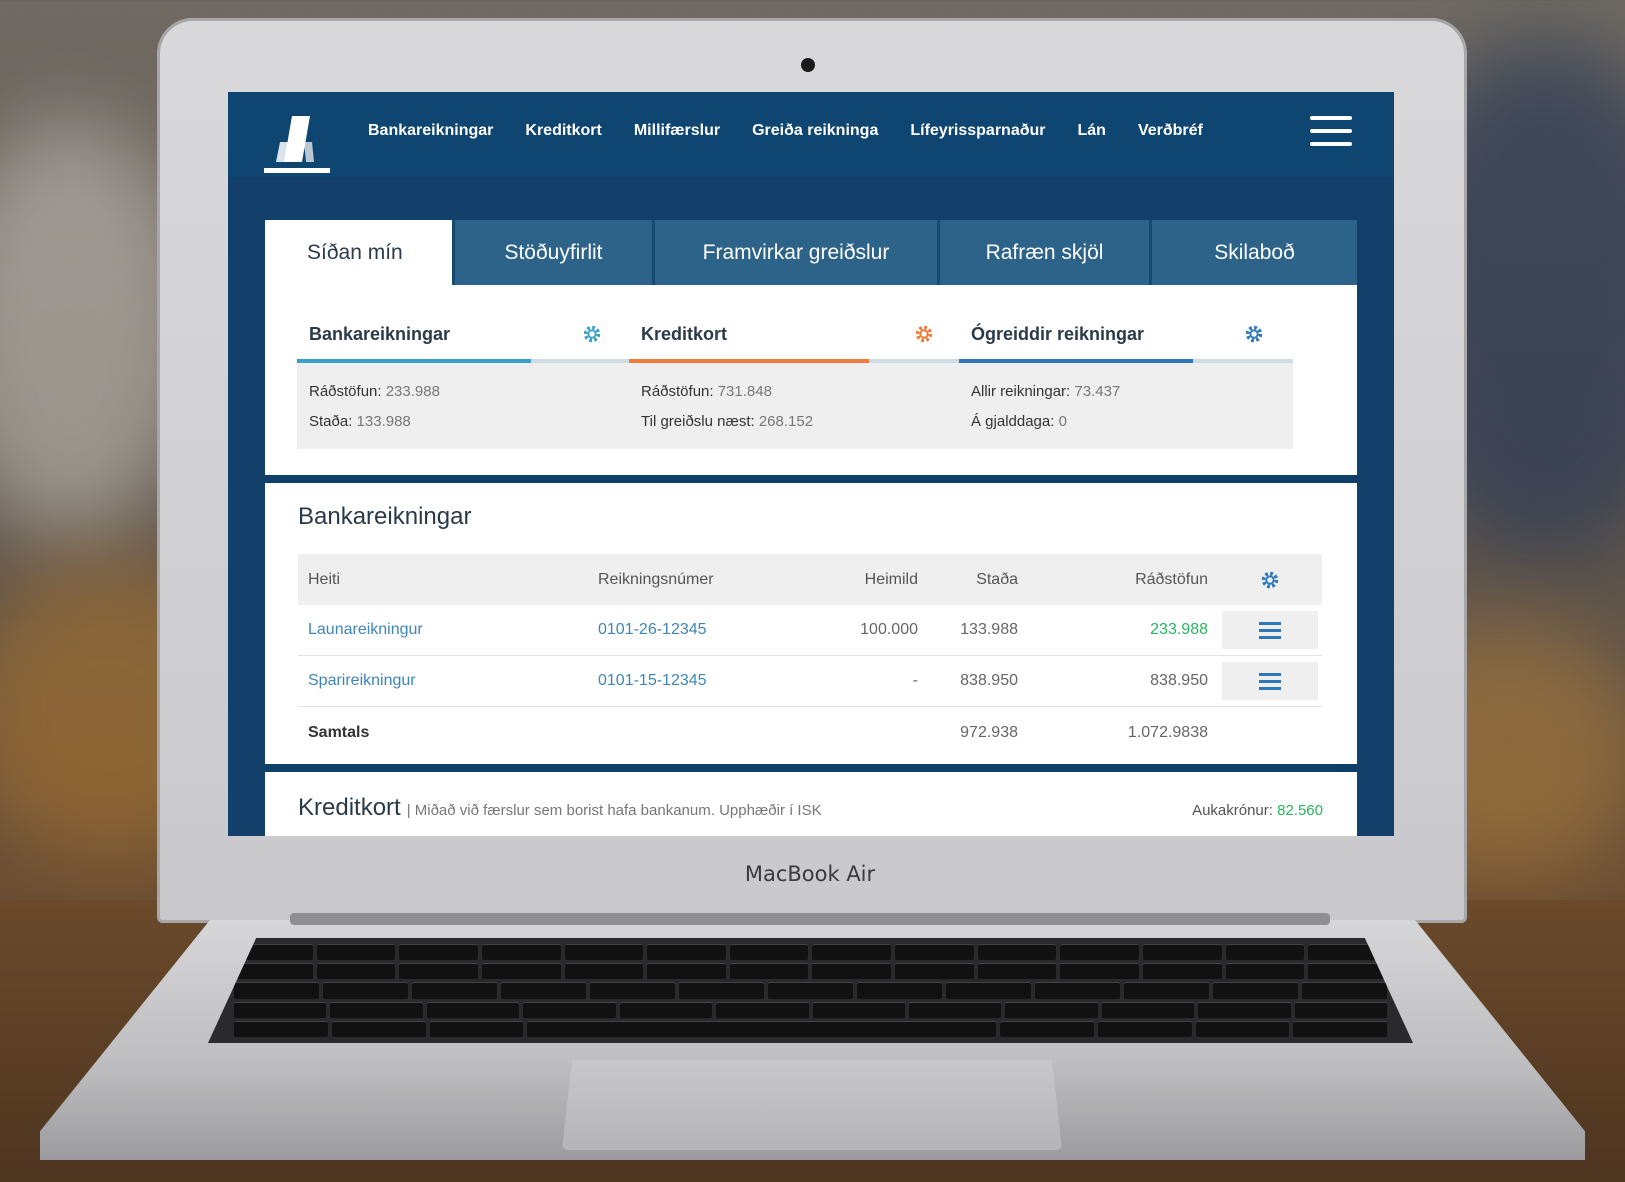 Image resolution: width=1625 pixels, height=1182 pixels. I want to click on account-limit: -, so click(915, 680).